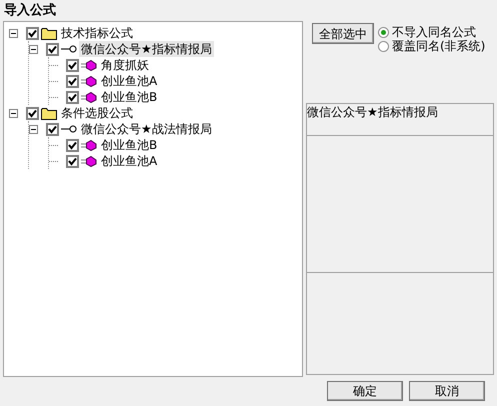 The height and width of the screenshot is (406, 497). What do you see at coordinates (447, 391) in the screenshot?
I see `dialog-button: 取消` at bounding box center [447, 391].